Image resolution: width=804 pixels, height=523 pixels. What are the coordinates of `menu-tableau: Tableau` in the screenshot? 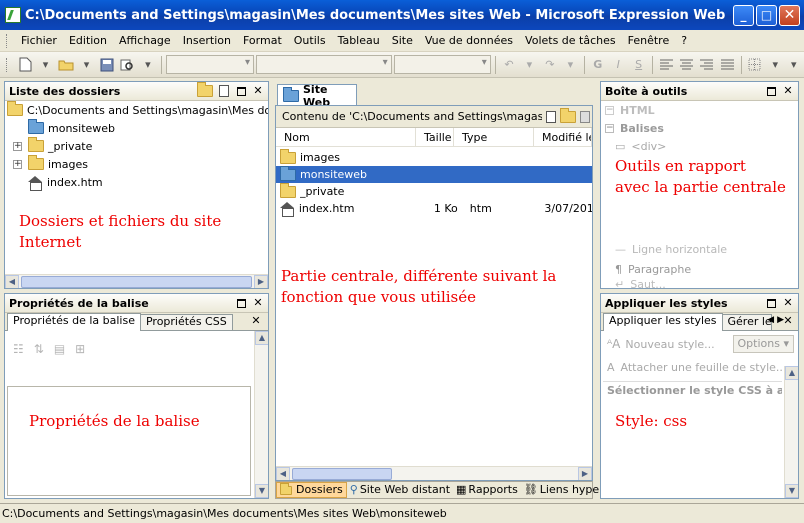 It's located at (359, 40).